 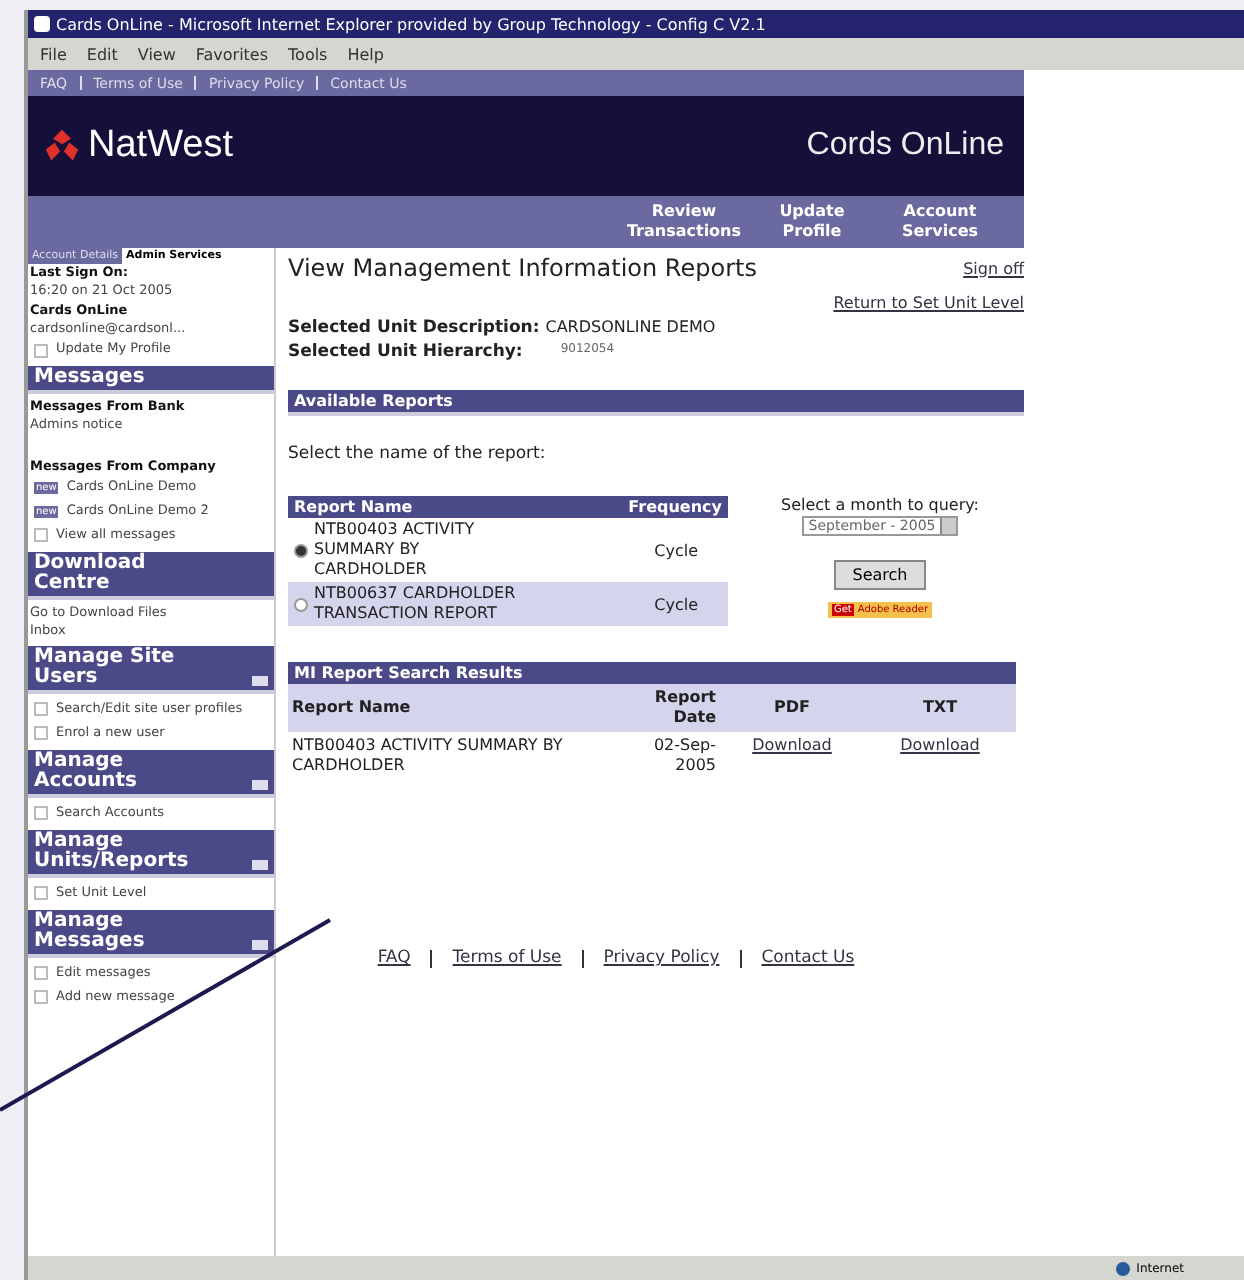 I want to click on page-title: View Management Information Reports, so click(x=522, y=268).